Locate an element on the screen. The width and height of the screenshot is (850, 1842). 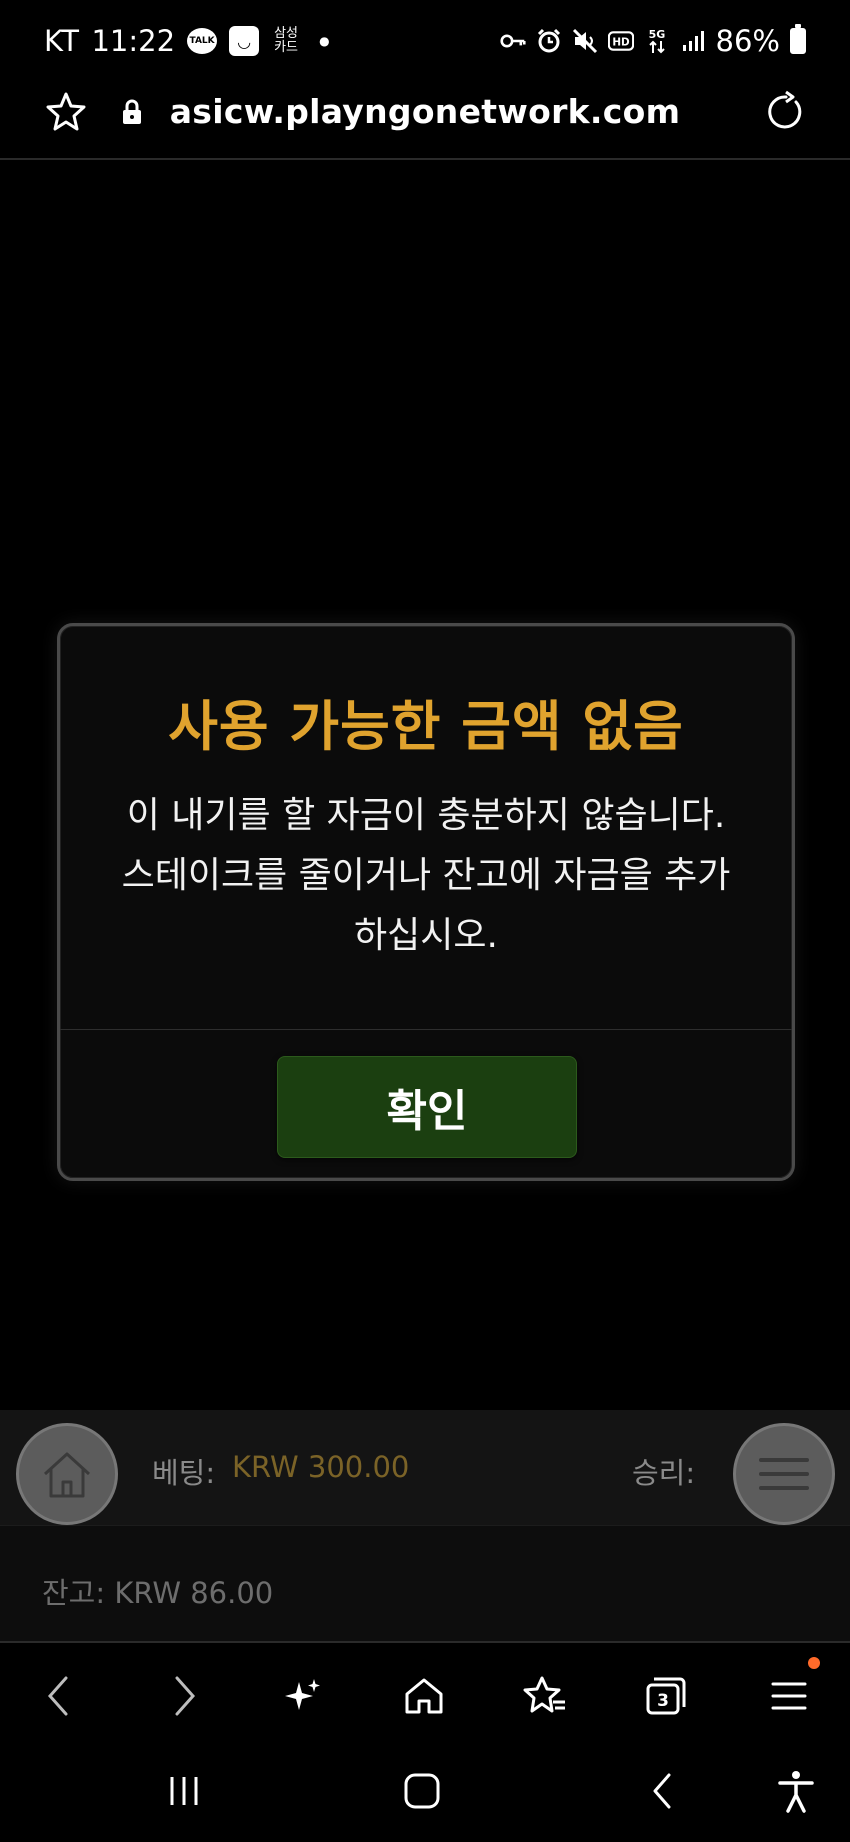
browser-url-bar: asicw.playngonetwork.com is located at coordinates (425, 121).